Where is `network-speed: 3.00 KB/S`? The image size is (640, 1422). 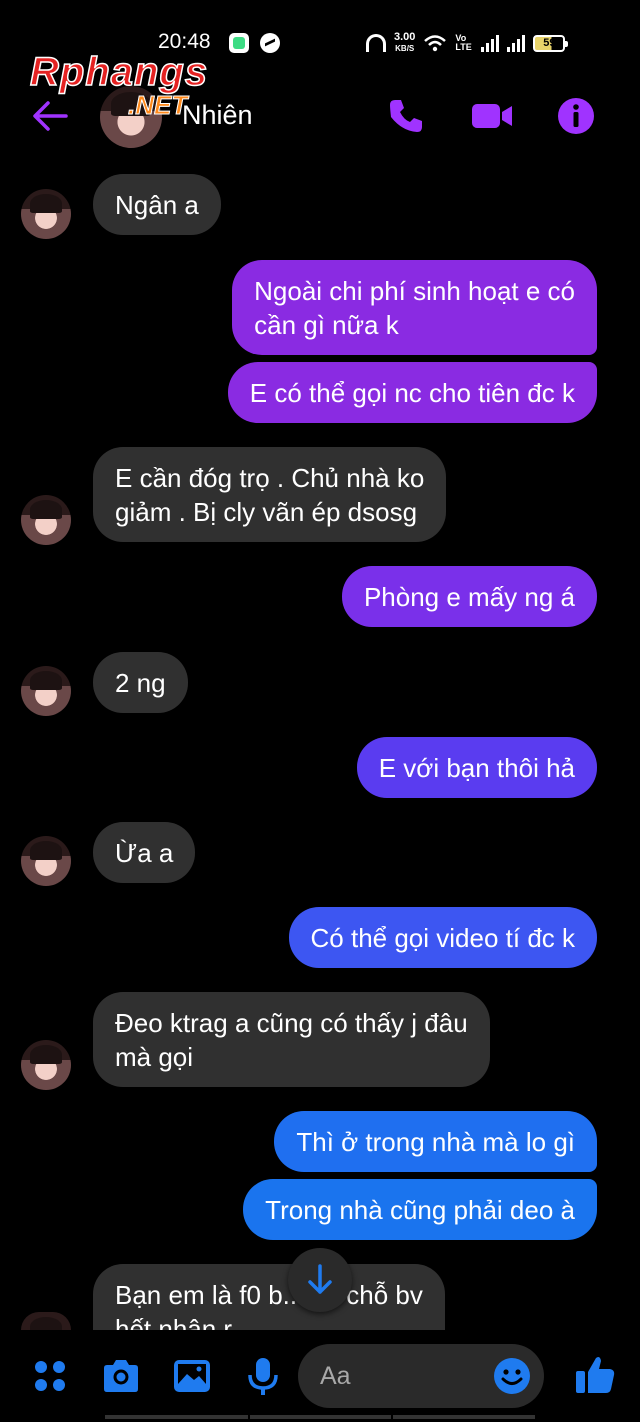
network-speed: 3.00 KB/S is located at coordinates (404, 43).